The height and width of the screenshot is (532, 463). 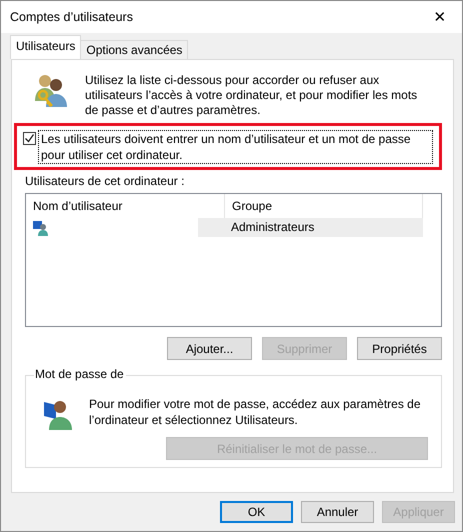 I want to click on tab: Options avancées, so click(x=134, y=49).